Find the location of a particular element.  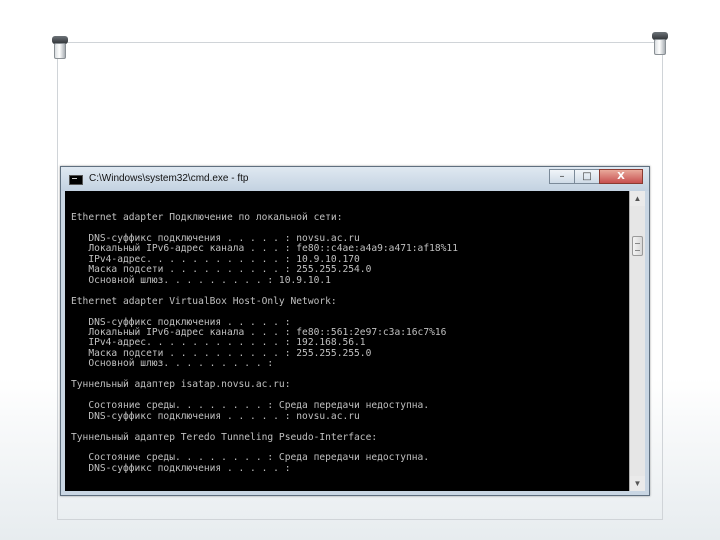

pushpin-icon-right is located at coordinates (660, 45).